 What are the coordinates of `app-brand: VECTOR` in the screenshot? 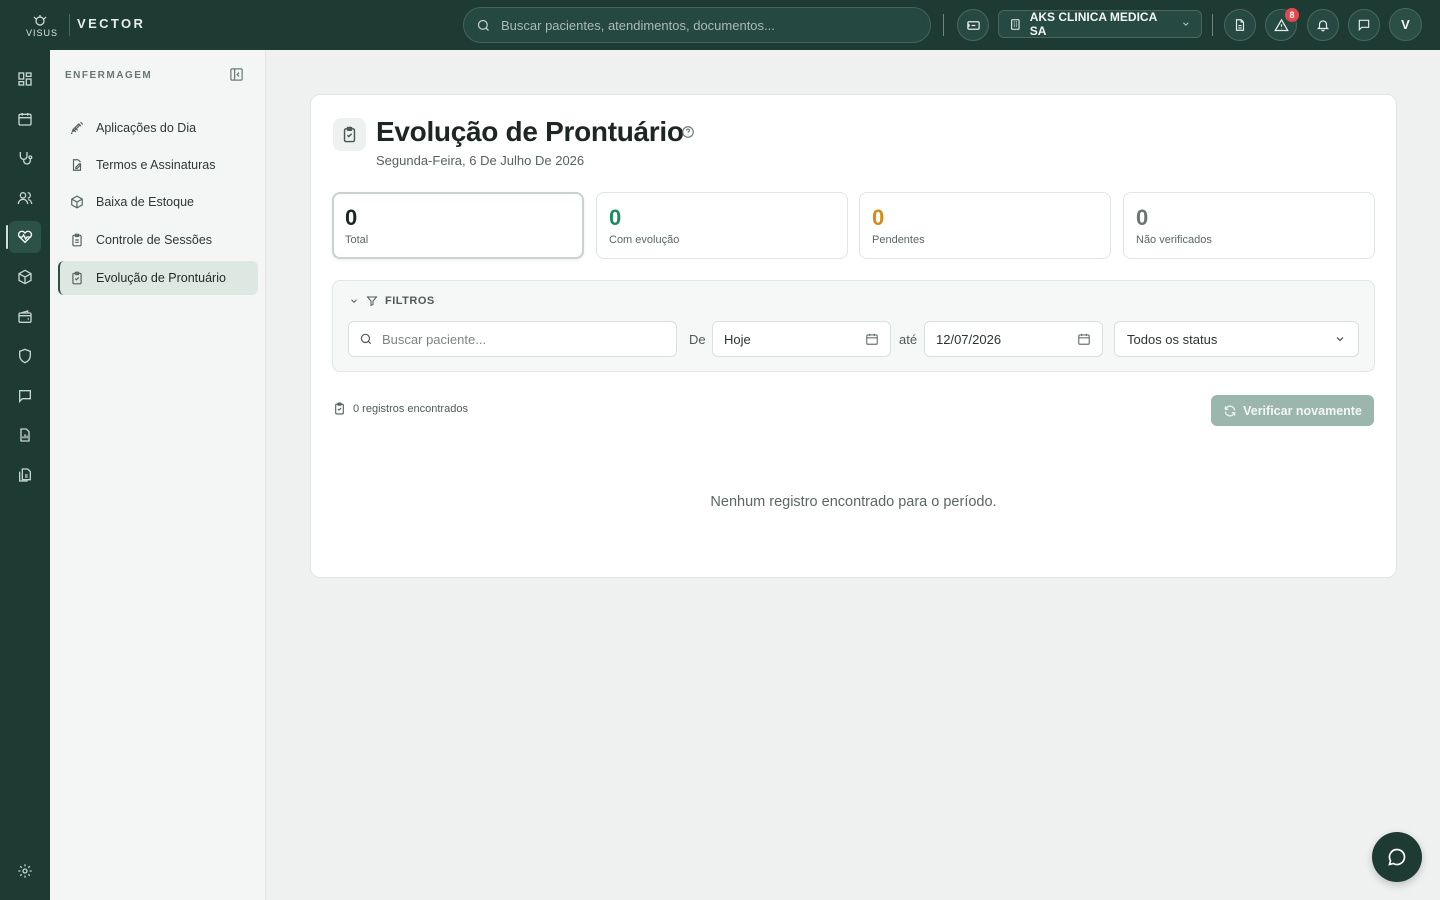 It's located at (111, 23).